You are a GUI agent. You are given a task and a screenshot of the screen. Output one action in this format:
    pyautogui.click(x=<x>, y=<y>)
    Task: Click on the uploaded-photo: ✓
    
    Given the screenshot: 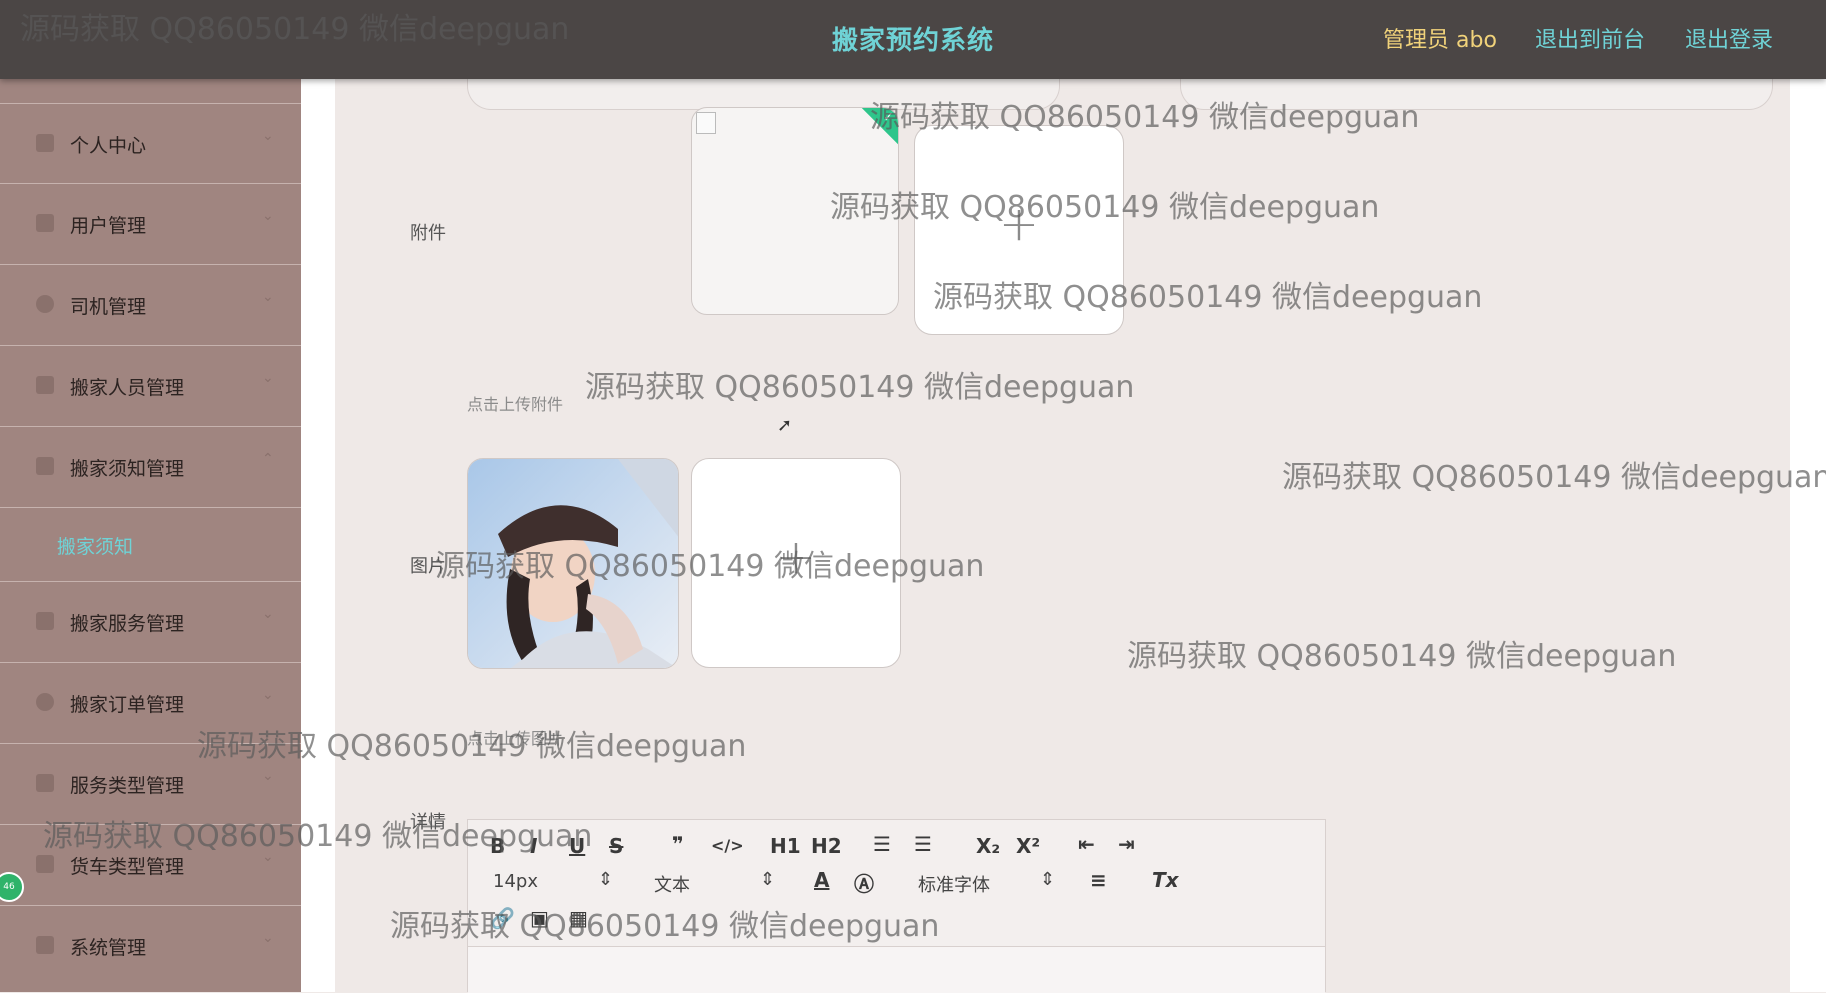 What is the action you would take?
    pyautogui.click(x=573, y=563)
    